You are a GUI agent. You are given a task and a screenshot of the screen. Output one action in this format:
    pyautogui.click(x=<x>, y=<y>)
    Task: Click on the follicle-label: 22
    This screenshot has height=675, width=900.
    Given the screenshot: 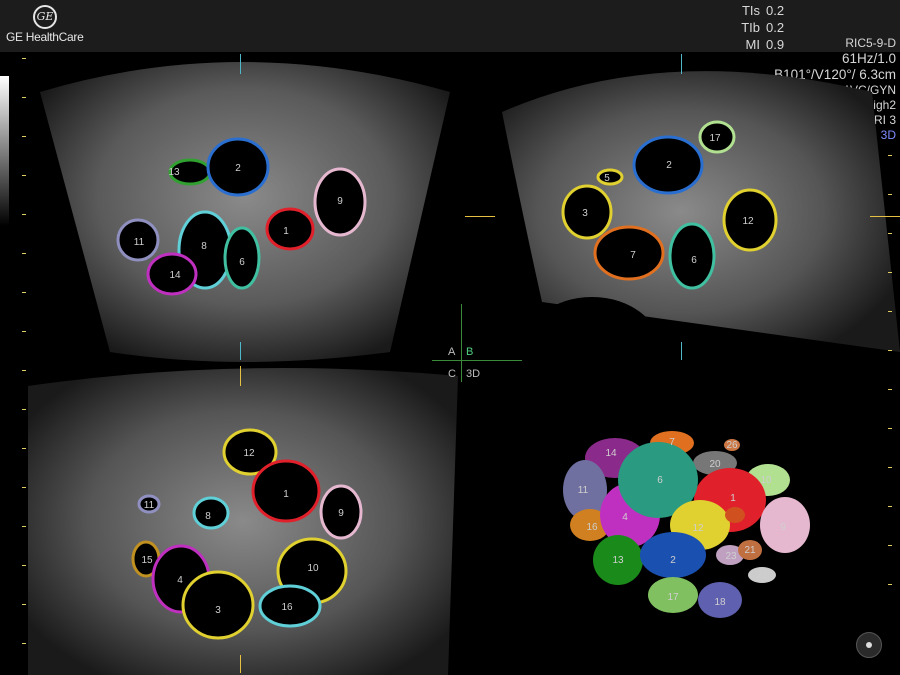 What is the action you would take?
    pyautogui.click(x=762, y=575)
    